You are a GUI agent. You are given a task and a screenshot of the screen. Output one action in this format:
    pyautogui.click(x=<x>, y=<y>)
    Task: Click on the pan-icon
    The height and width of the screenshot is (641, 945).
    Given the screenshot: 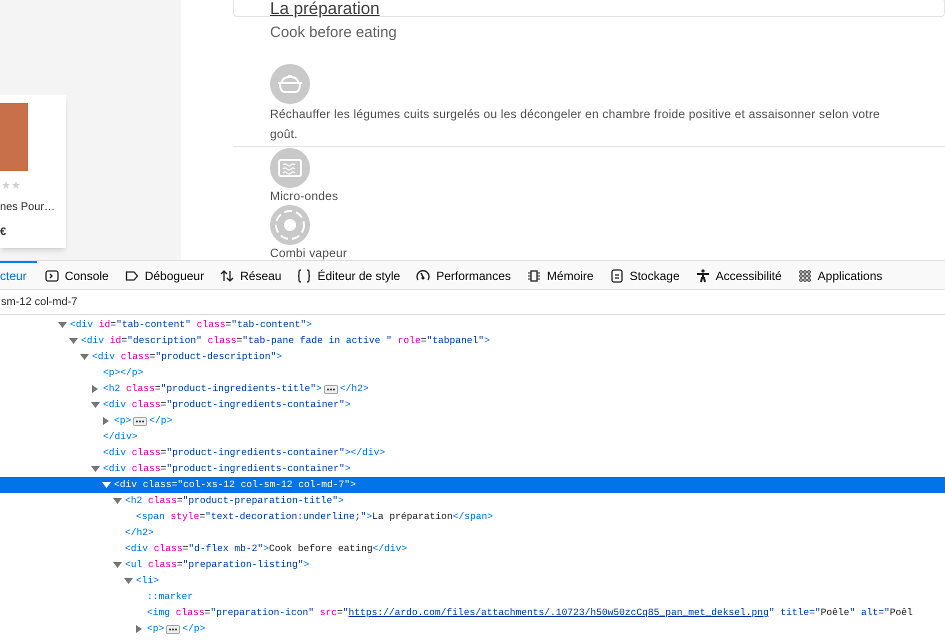 What is the action you would take?
    pyautogui.click(x=290, y=84)
    